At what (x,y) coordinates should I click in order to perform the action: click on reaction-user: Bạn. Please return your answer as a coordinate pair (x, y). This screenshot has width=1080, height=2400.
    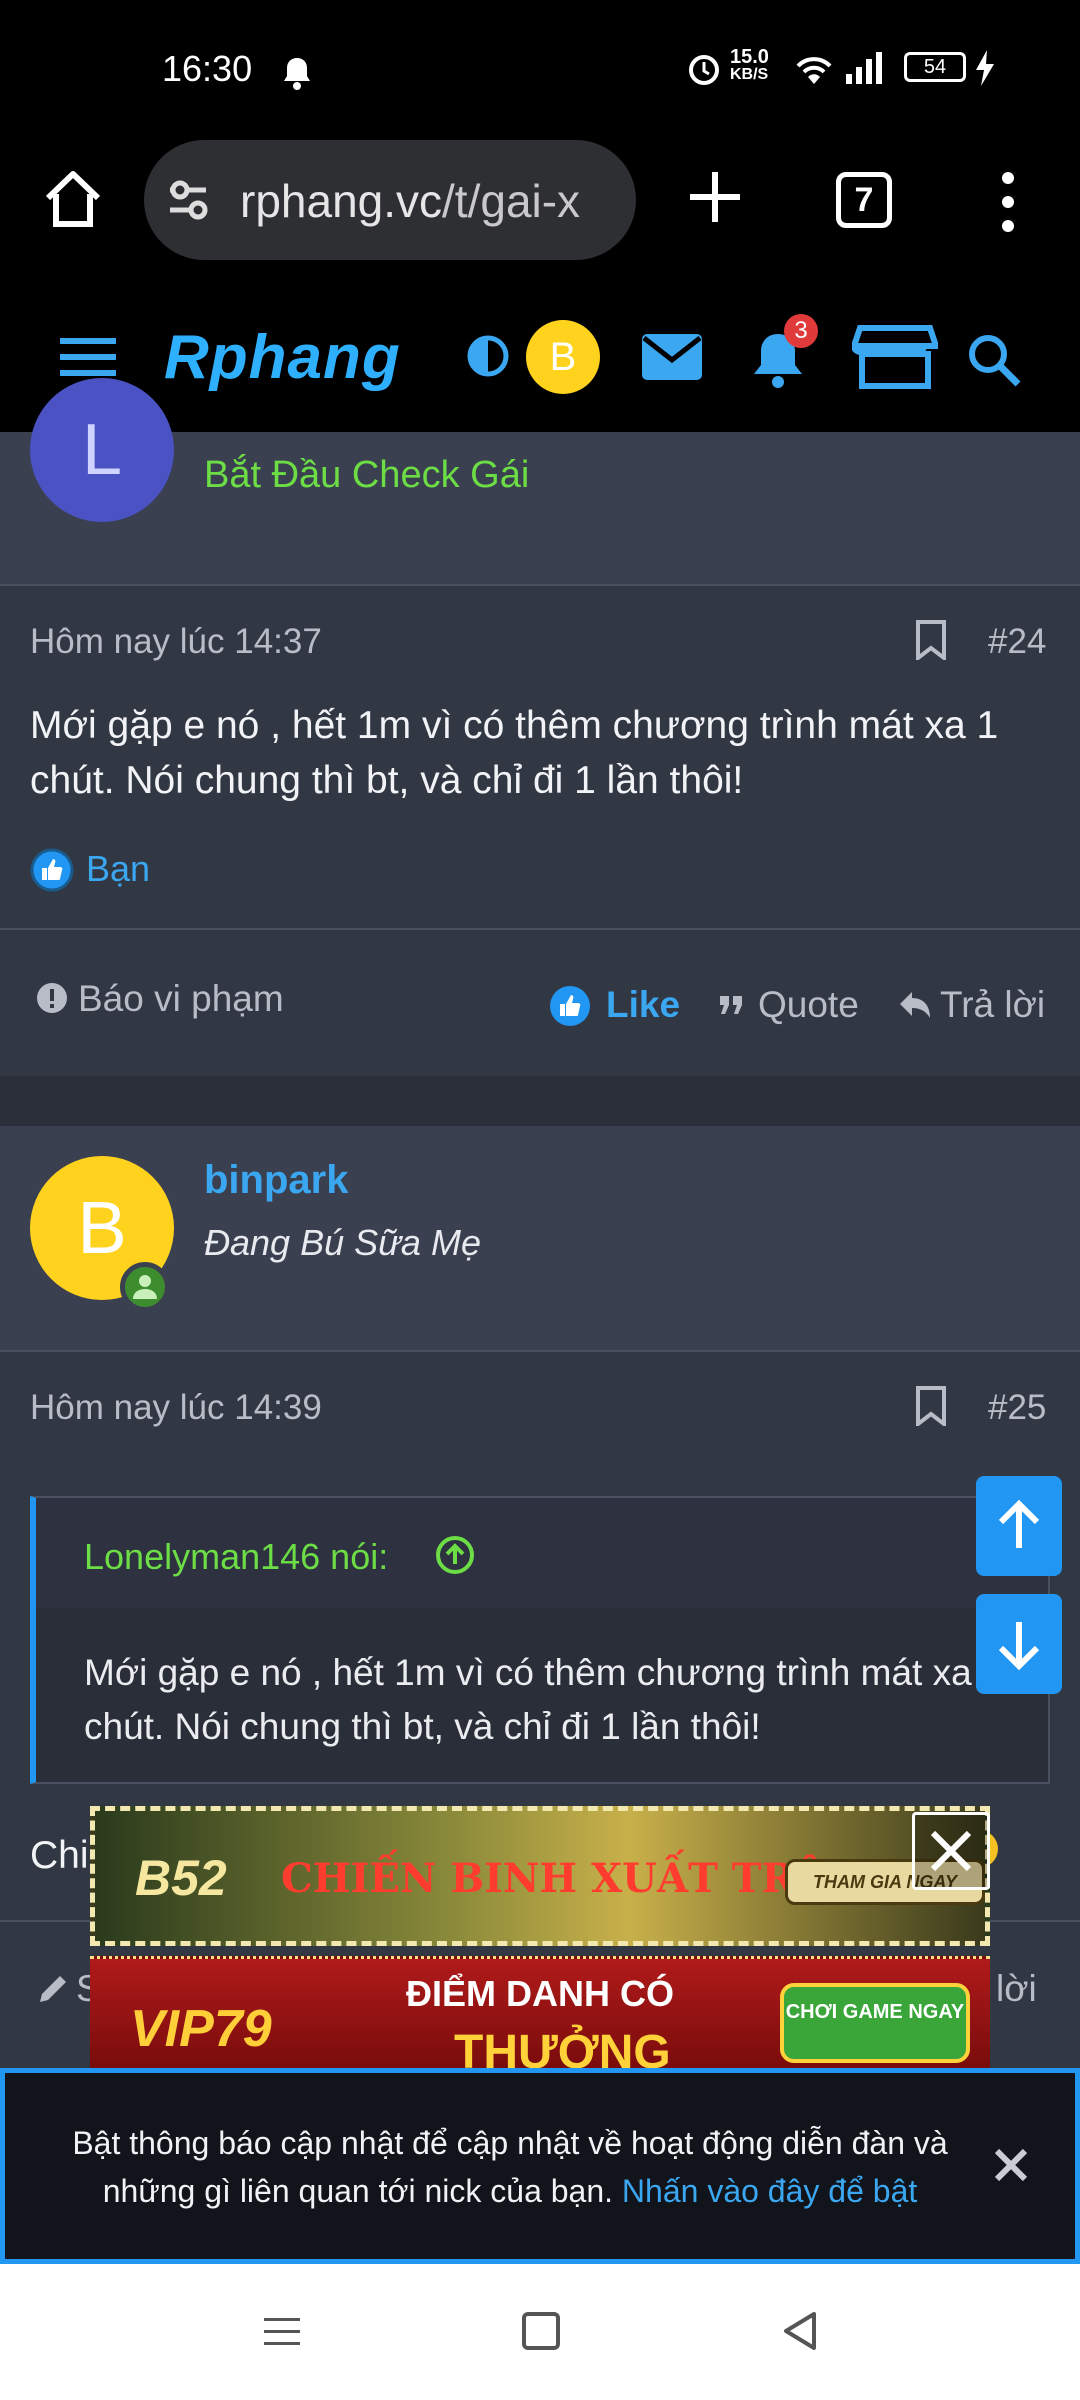
    Looking at the image, I should click on (118, 869).